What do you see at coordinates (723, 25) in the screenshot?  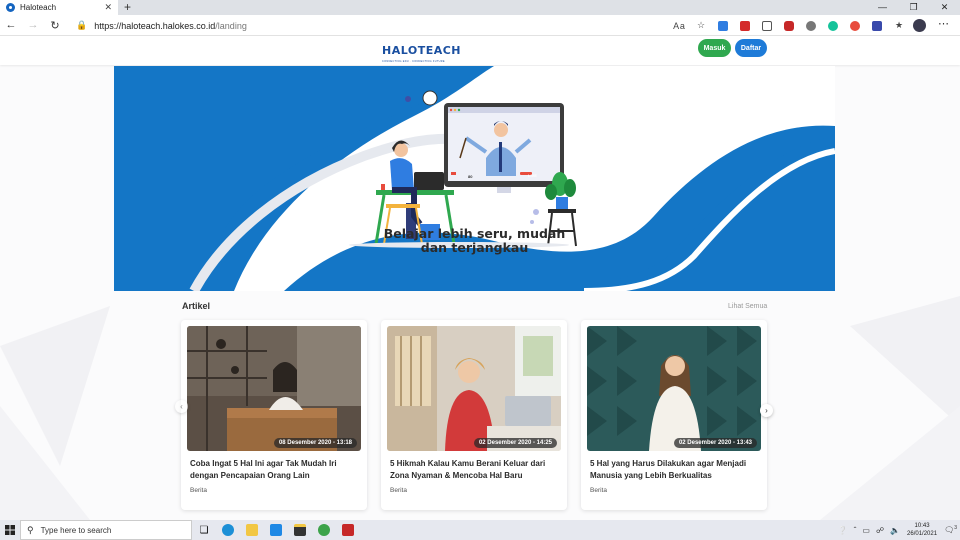 I see `collections-icon` at bounding box center [723, 25].